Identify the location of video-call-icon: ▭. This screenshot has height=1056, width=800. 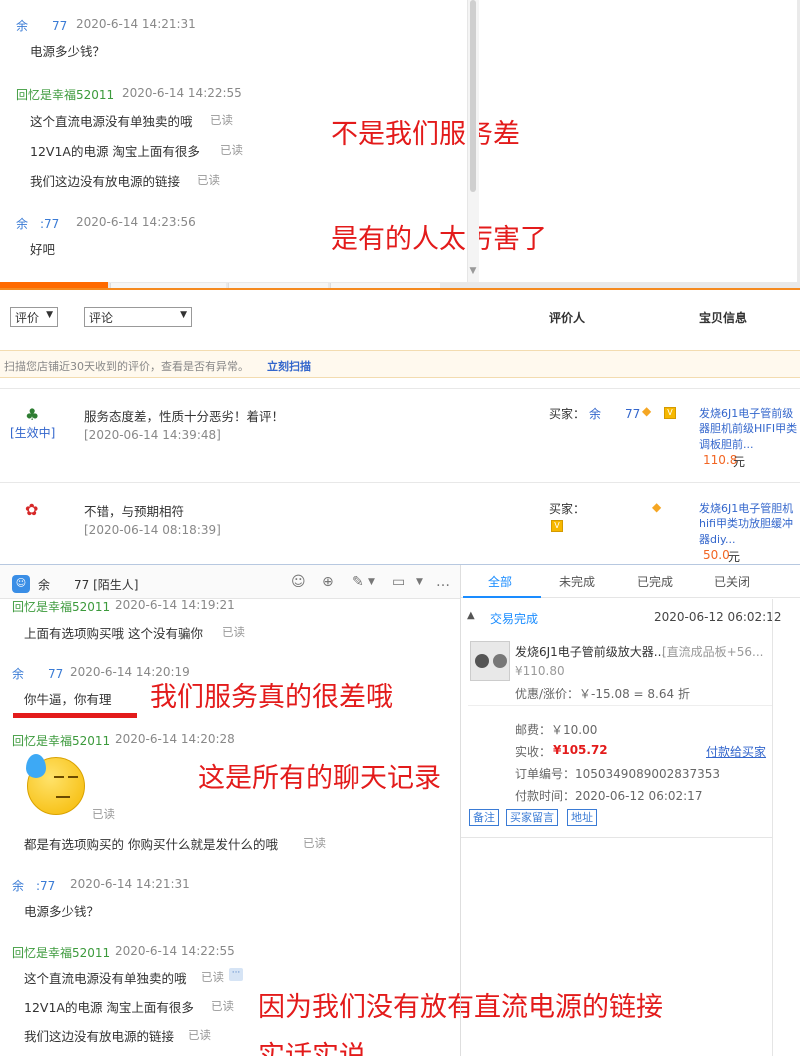
(398, 582).